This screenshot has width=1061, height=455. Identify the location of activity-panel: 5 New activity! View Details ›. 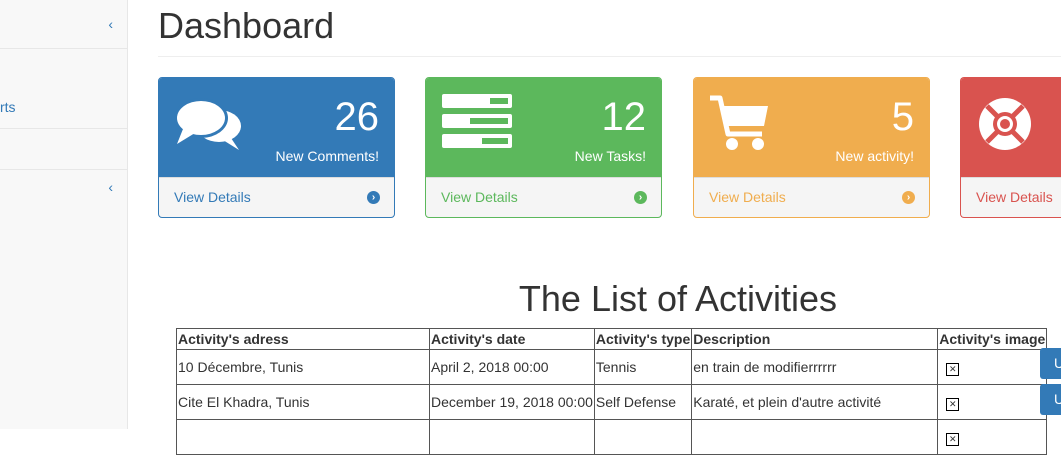
(811, 147).